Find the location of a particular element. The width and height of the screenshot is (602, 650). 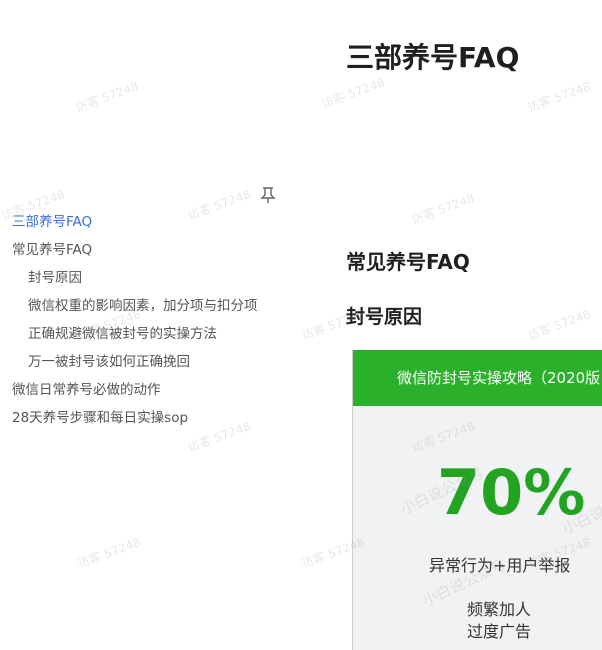

poster-line-3: 过度广告 is located at coordinates (499, 631).